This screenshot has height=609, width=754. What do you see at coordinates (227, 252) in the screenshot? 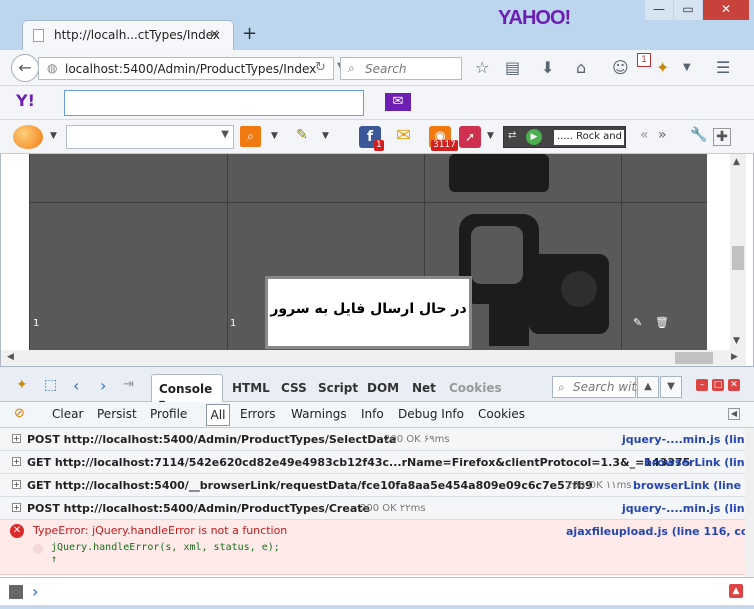
I see `table-divider` at bounding box center [227, 252].